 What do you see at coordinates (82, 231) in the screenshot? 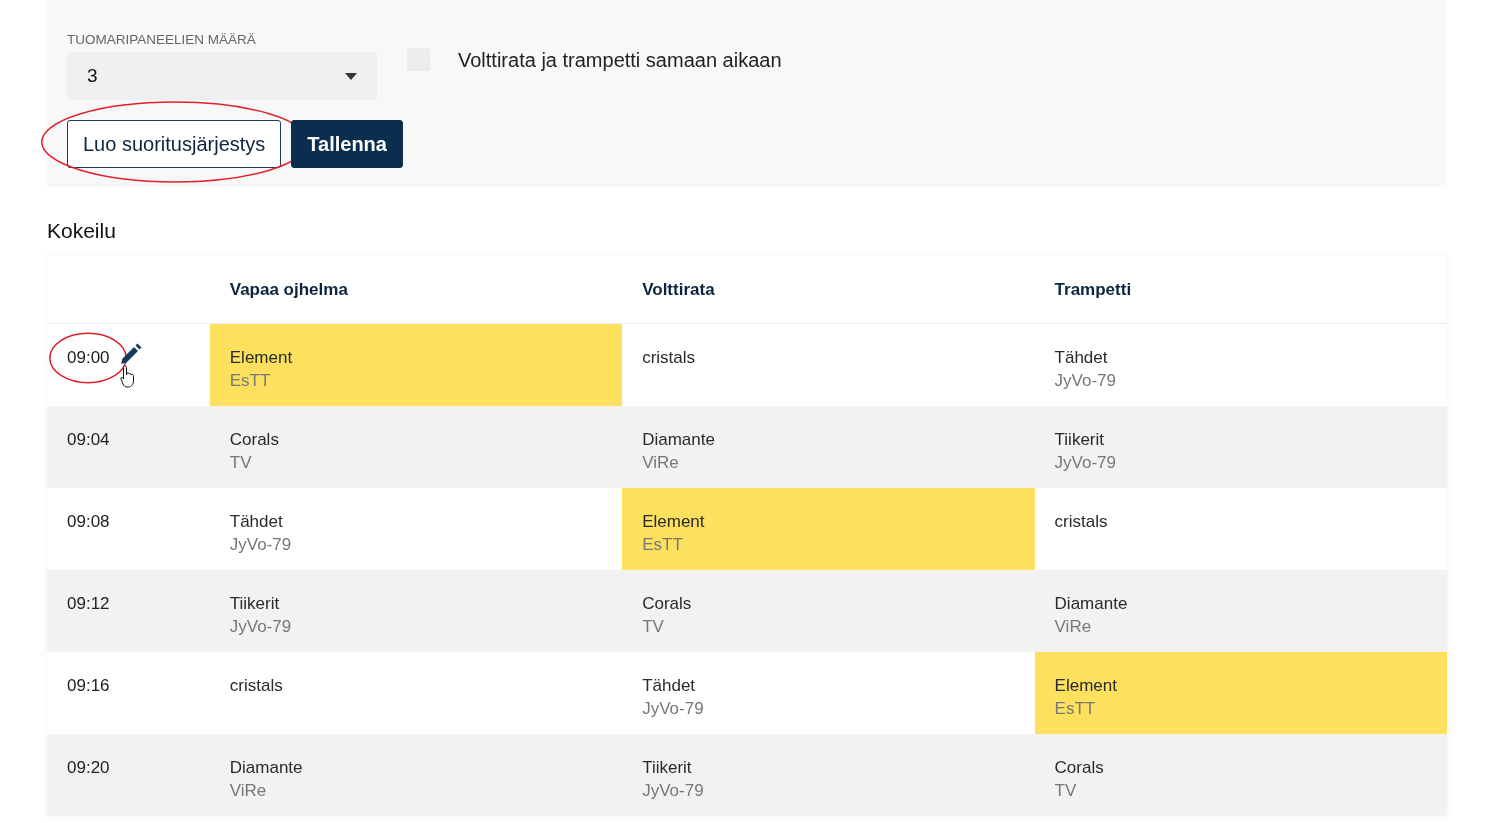
I see `section-title: Kokeilu` at bounding box center [82, 231].